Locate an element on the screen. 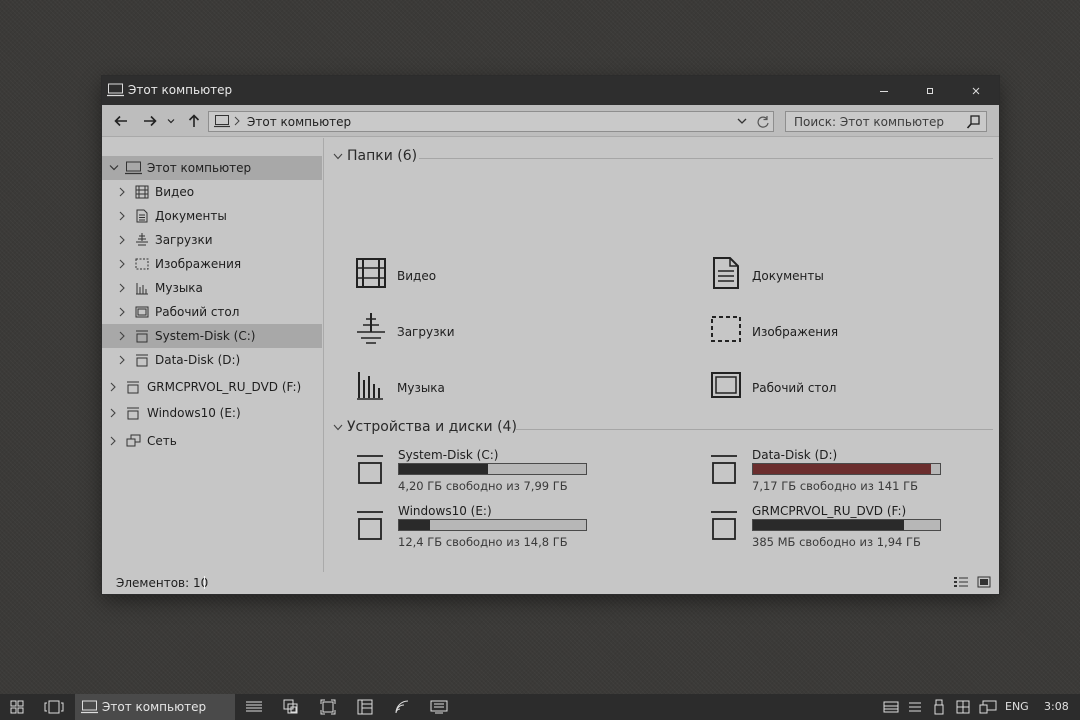  back-button is located at coordinates (121, 121).